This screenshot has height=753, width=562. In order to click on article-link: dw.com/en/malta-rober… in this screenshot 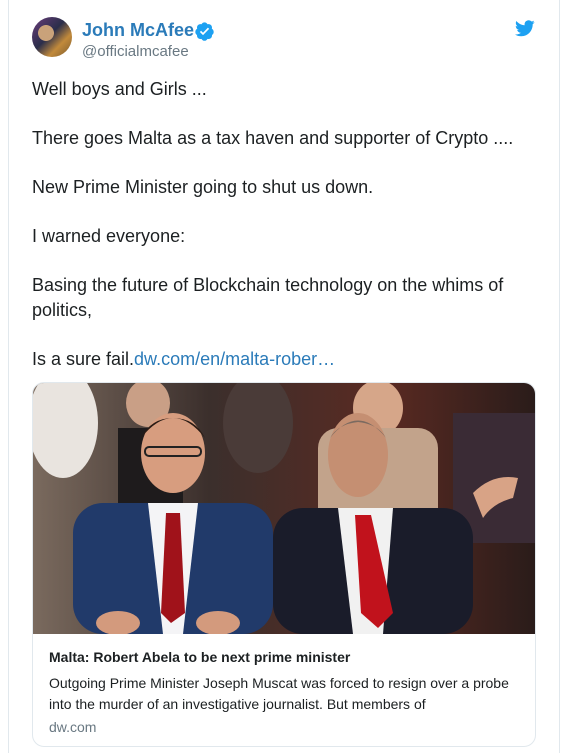, I will do `click(234, 359)`.